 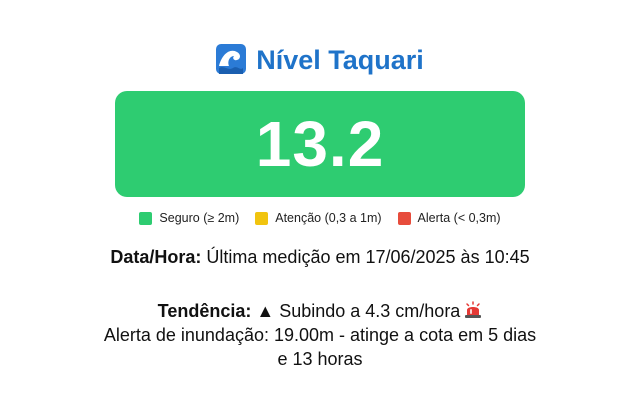 What do you see at coordinates (328, 218) in the screenshot?
I see `legend-label-attention: Atenção (0,3 a 1m)` at bounding box center [328, 218].